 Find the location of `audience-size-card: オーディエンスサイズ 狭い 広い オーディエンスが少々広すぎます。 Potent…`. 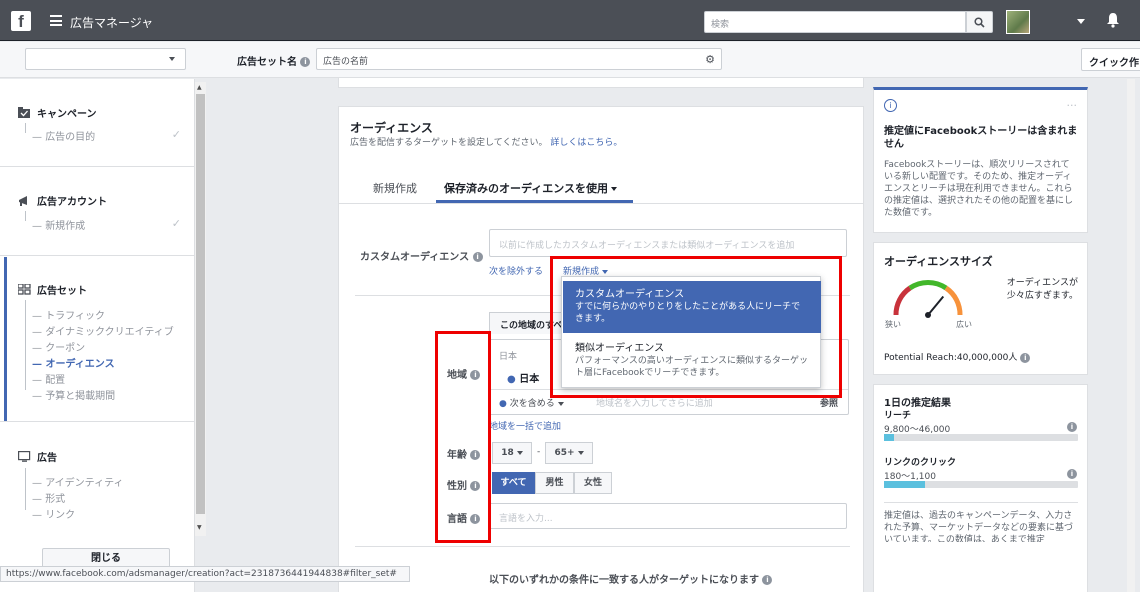

audience-size-card: オーディエンスサイズ 狭い 広い オーディエンスが少々広すぎます。 Potent… is located at coordinates (980, 308).